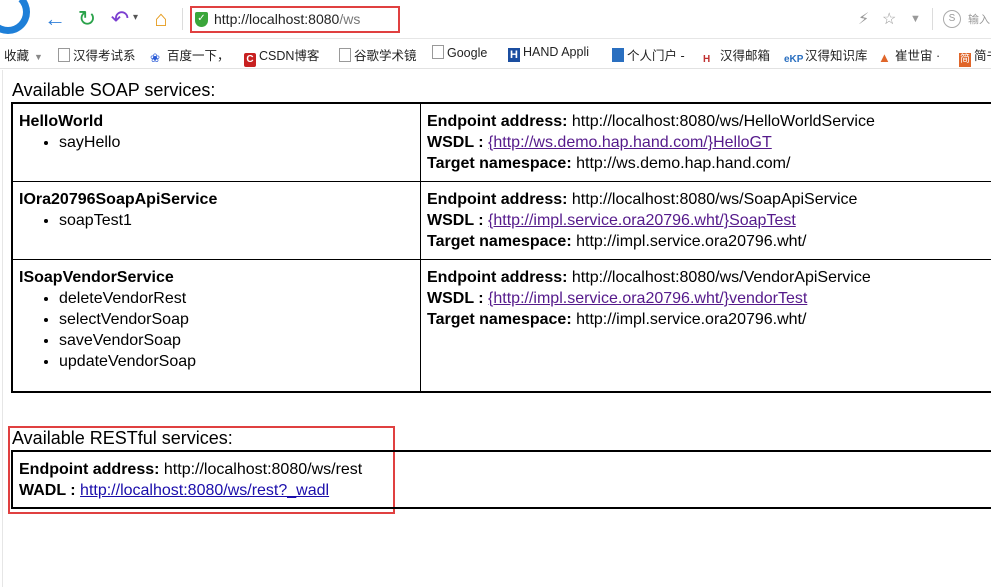 This screenshot has width=991, height=587. I want to click on bookmark-item: 谷歌学术镜, so click(378, 54).